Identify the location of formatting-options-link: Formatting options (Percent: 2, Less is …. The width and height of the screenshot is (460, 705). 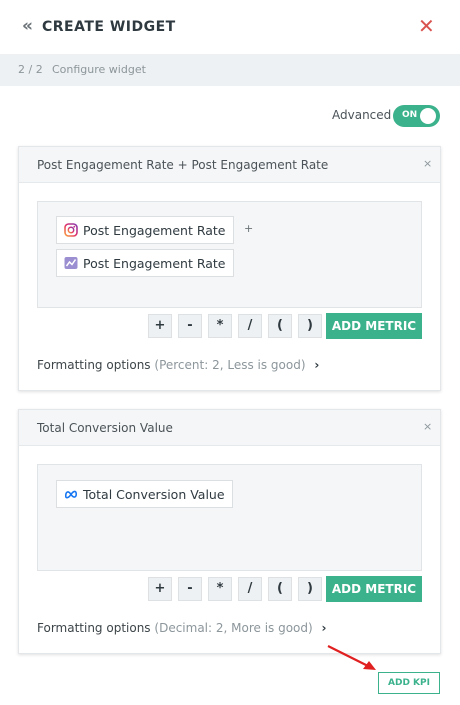
(178, 365).